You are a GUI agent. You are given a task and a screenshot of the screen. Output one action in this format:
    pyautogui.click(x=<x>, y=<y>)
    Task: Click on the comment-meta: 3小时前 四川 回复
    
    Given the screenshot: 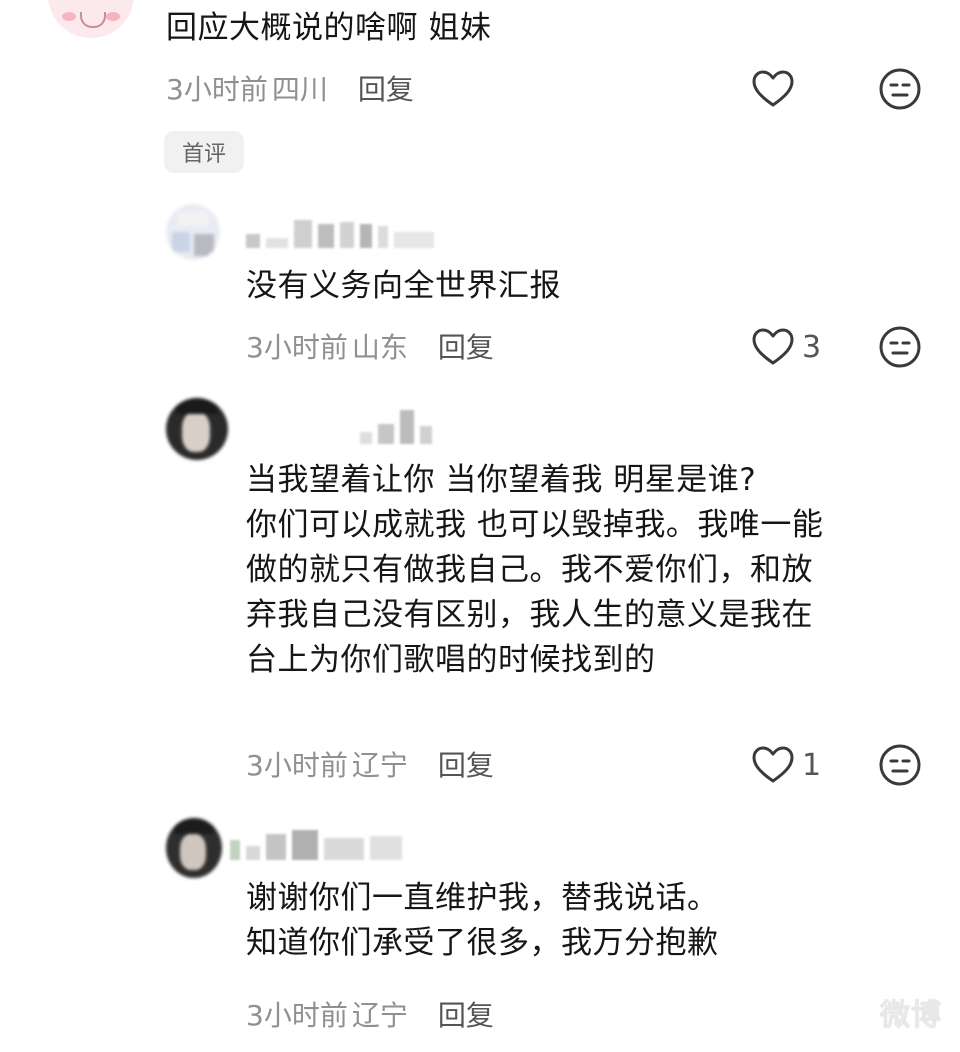 What is the action you would take?
    pyautogui.click(x=290, y=88)
    